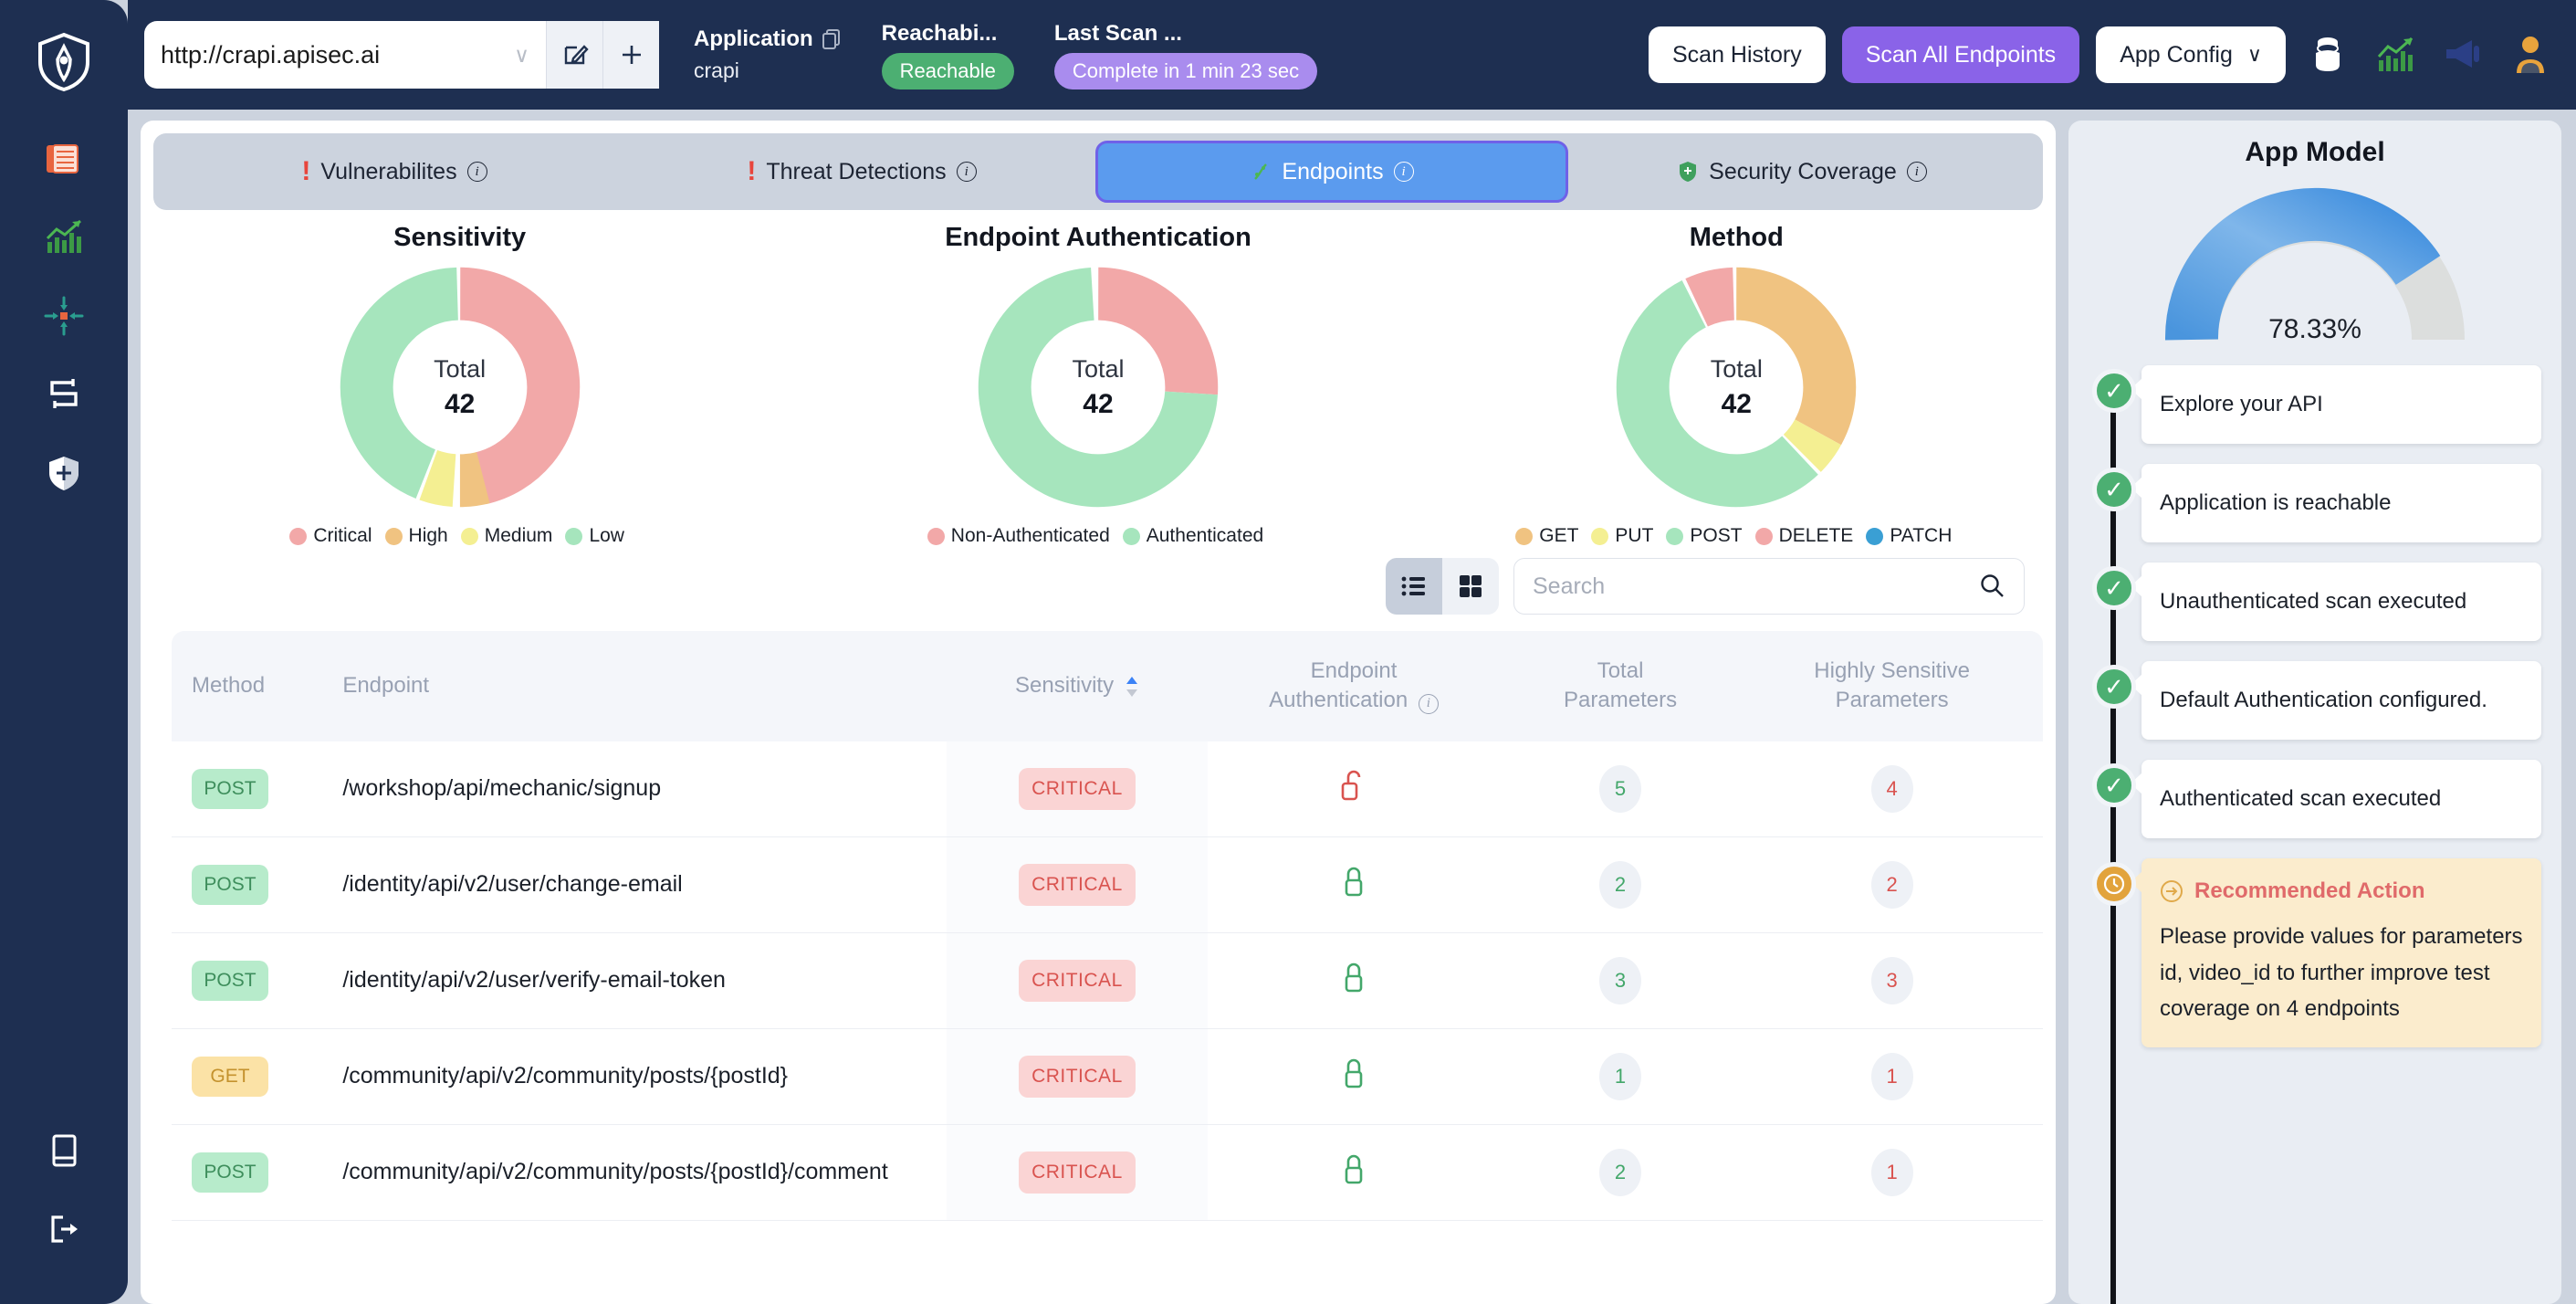 The width and height of the screenshot is (2576, 1304). What do you see at coordinates (1621, 1076) in the screenshot?
I see `cell-total-parameters: 1` at bounding box center [1621, 1076].